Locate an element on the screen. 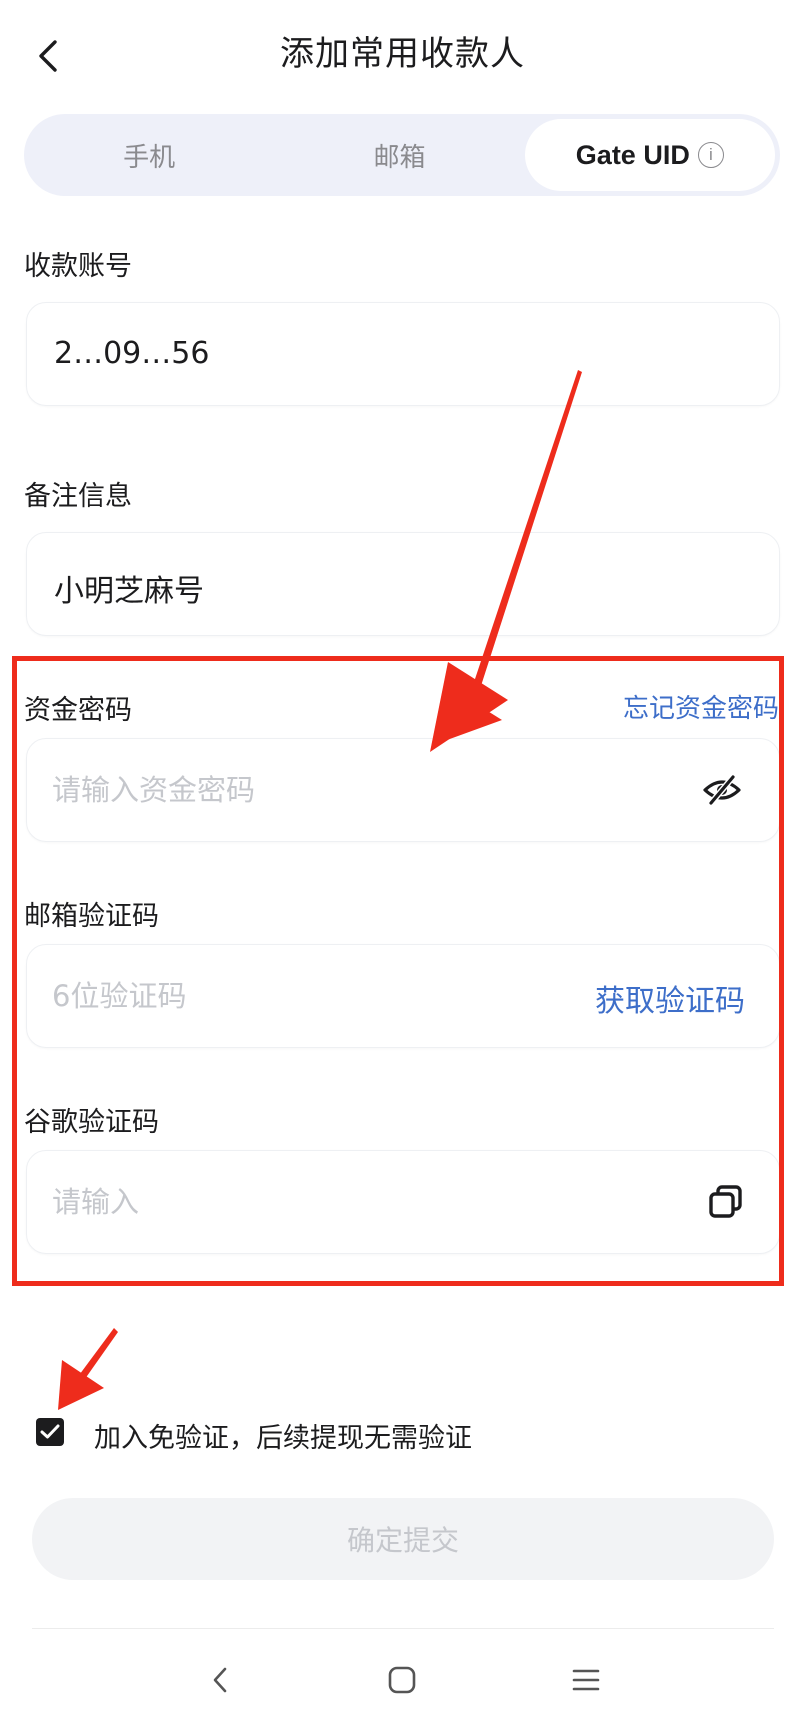 This screenshot has width=805, height=1725. nav-home-button is located at coordinates (402, 1680).